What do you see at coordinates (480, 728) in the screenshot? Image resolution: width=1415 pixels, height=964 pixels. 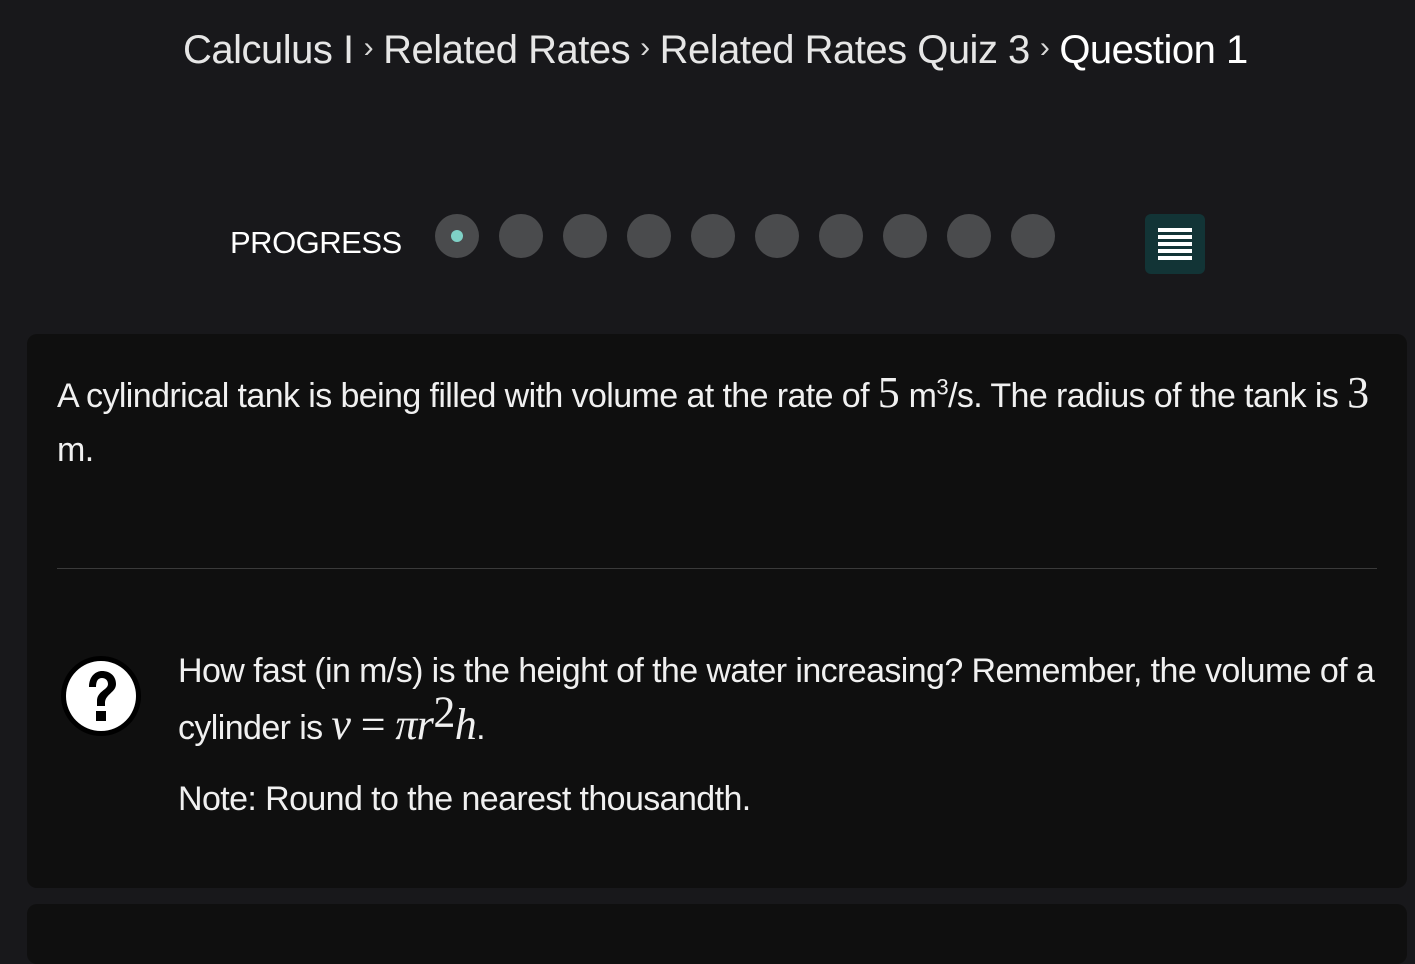 I see `formula-period: .` at bounding box center [480, 728].